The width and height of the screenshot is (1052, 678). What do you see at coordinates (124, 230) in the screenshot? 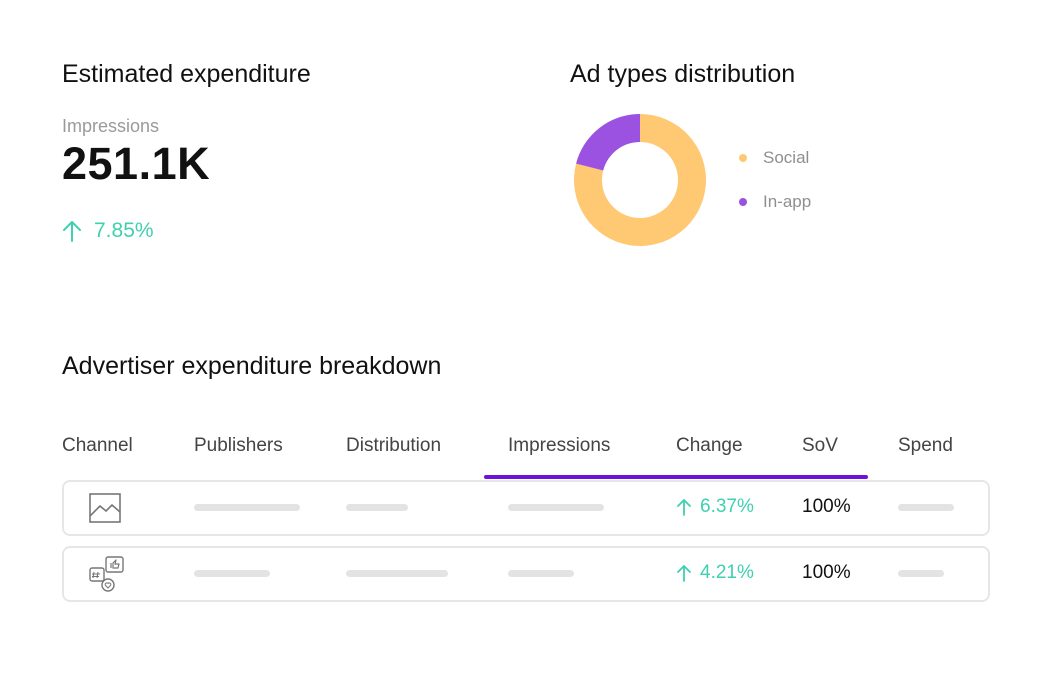
I see `impressions-change-value: 7.85%` at bounding box center [124, 230].